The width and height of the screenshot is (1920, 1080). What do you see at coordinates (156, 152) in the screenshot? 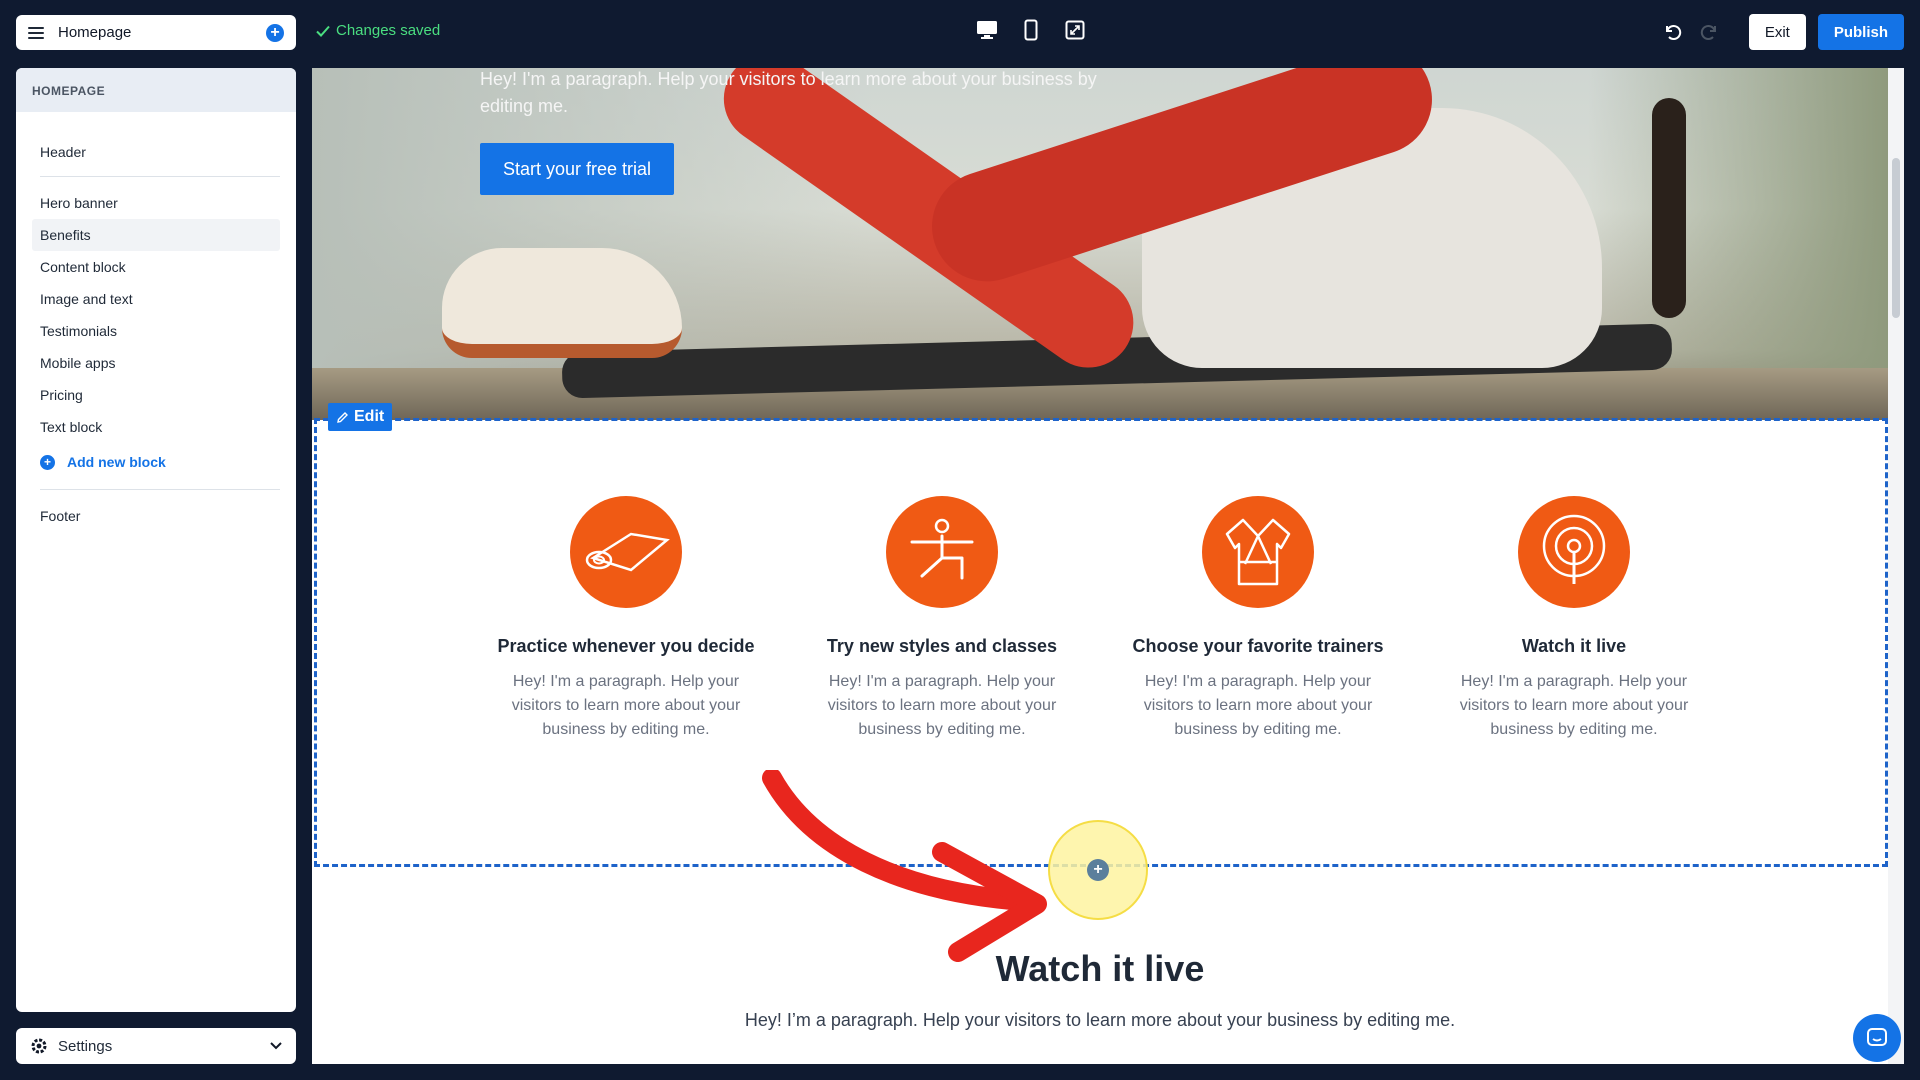
I see `sidebar-item-header: Header` at bounding box center [156, 152].